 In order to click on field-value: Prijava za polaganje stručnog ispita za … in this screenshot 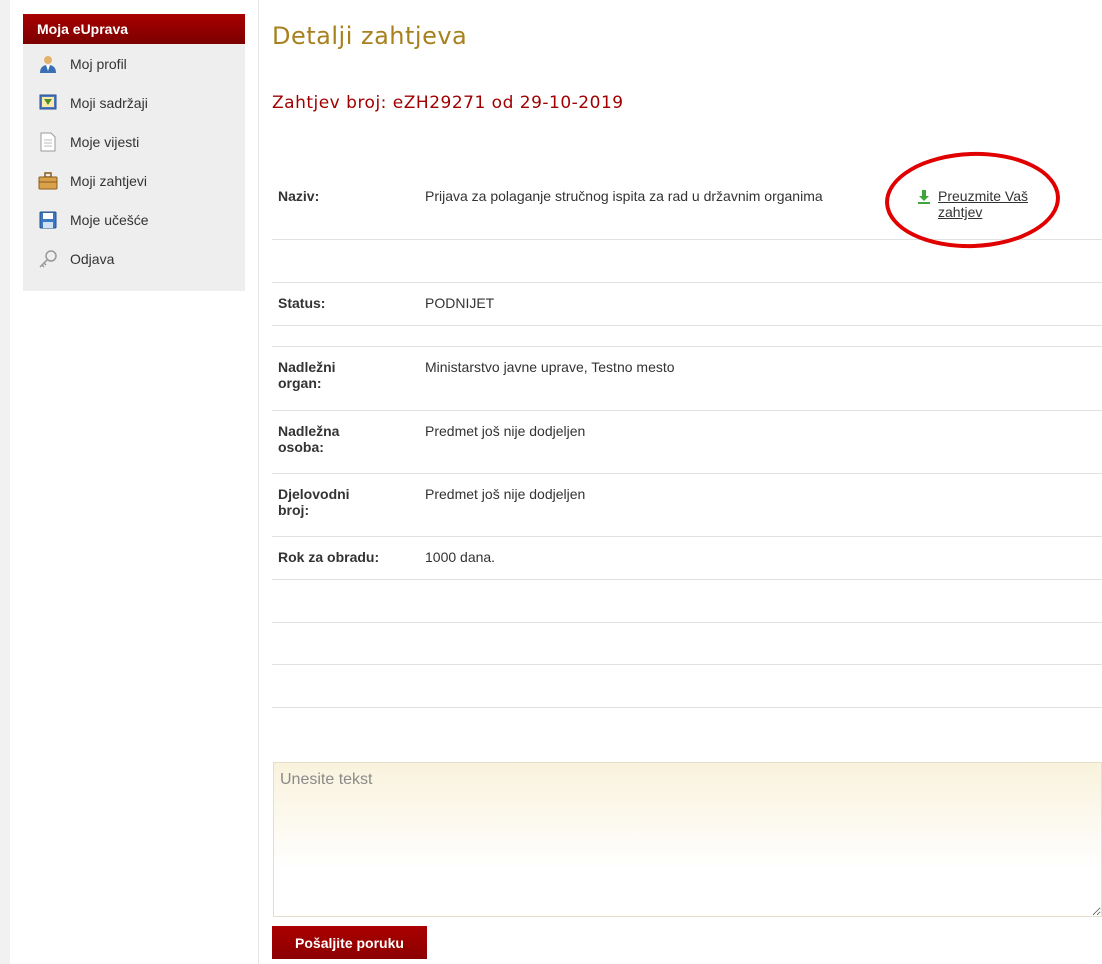, I will do `click(624, 196)`.